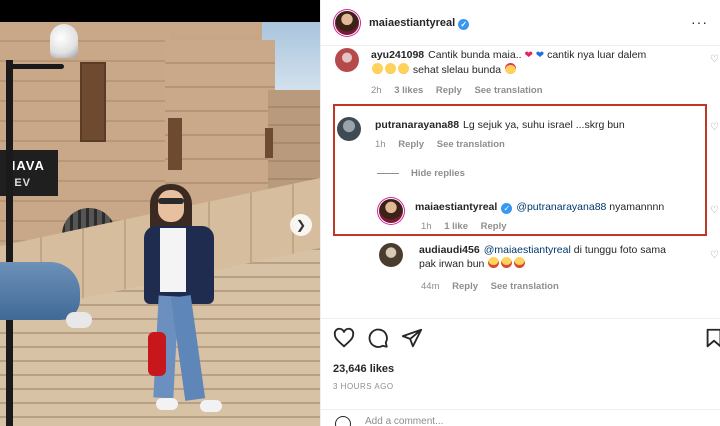 The height and width of the screenshot is (426, 720). Describe the element at coordinates (438, 173) in the screenshot. I see `hide-replies-button: Hide replies` at that location.